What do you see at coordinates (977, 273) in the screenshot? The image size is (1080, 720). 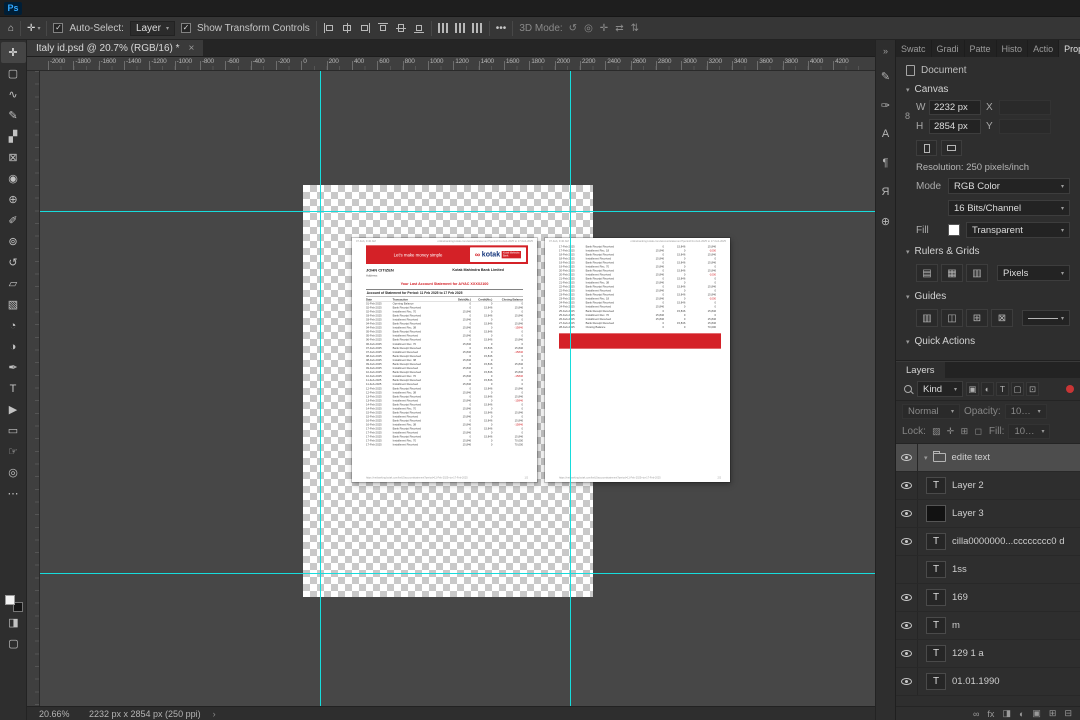 I see `snap-toggle-icon: ▥` at bounding box center [977, 273].